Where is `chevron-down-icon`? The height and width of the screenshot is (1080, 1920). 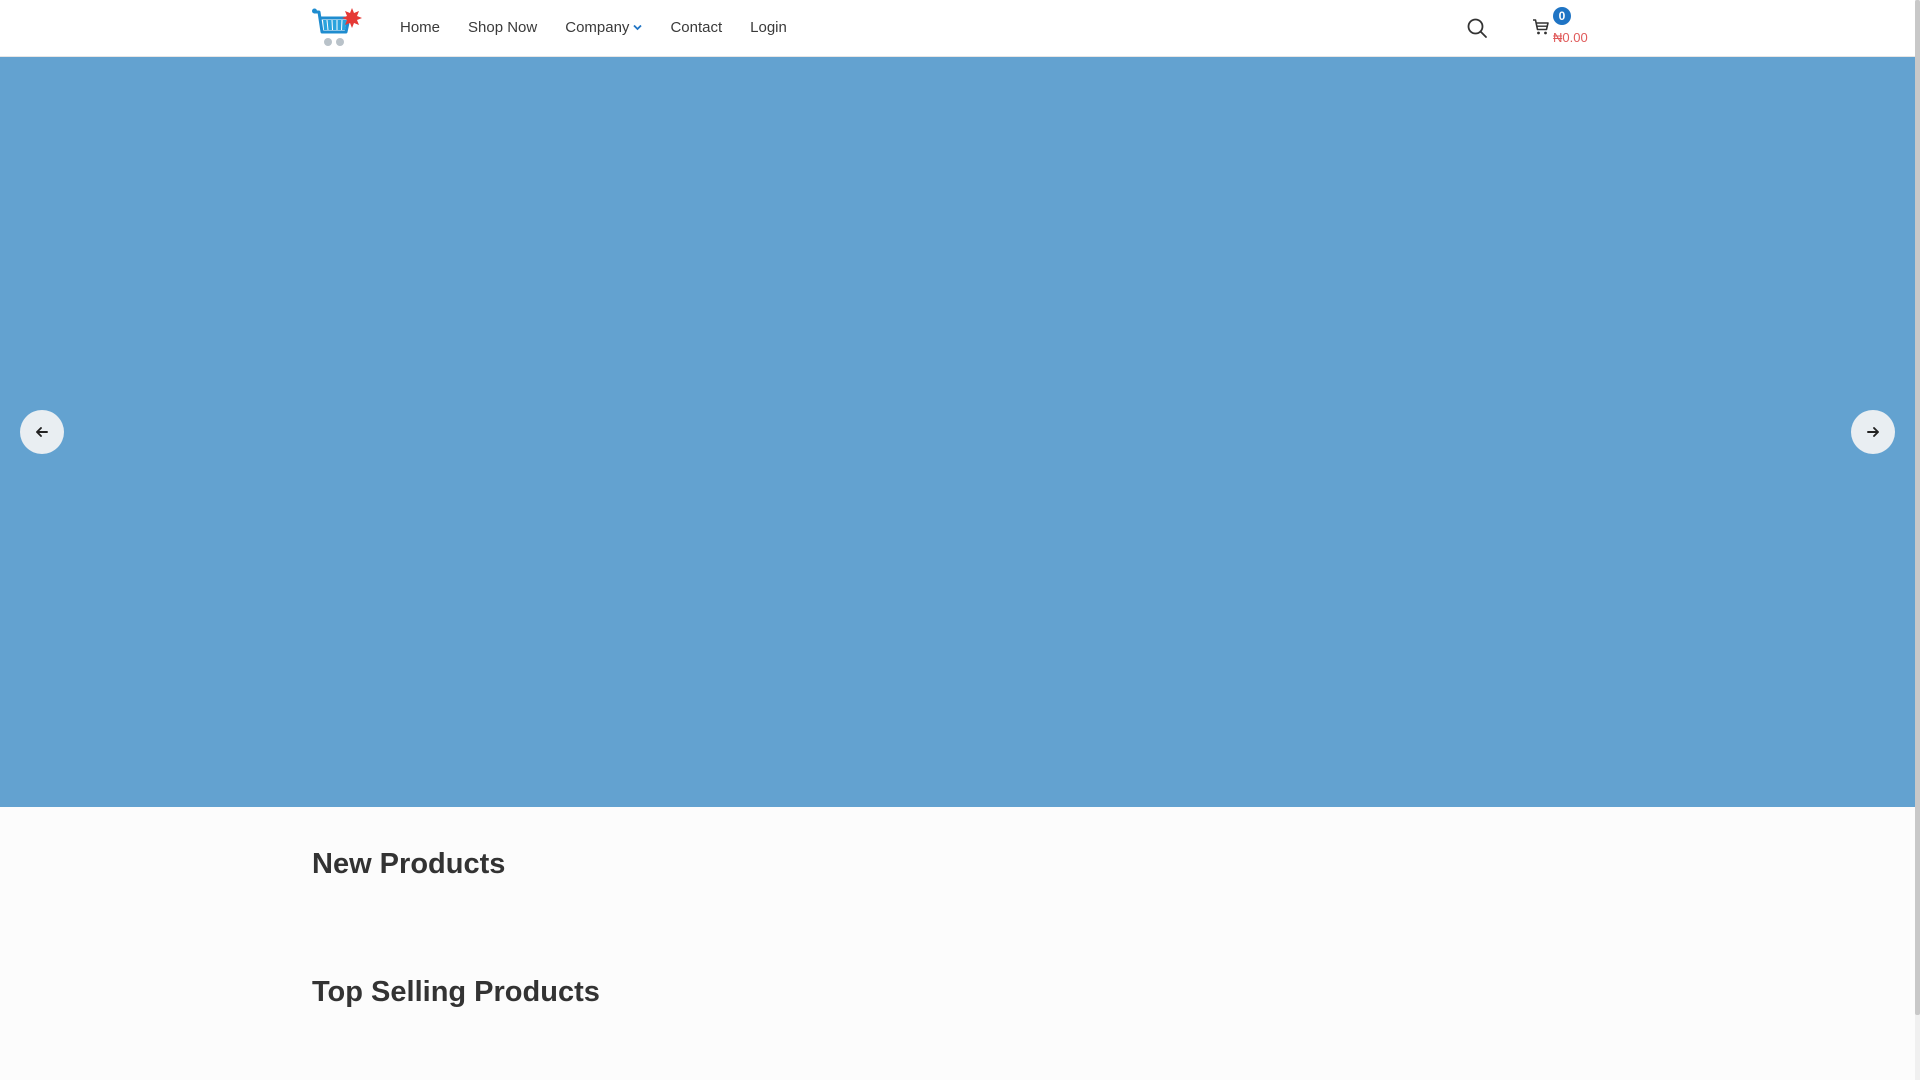
chevron-down-icon is located at coordinates (638, 27).